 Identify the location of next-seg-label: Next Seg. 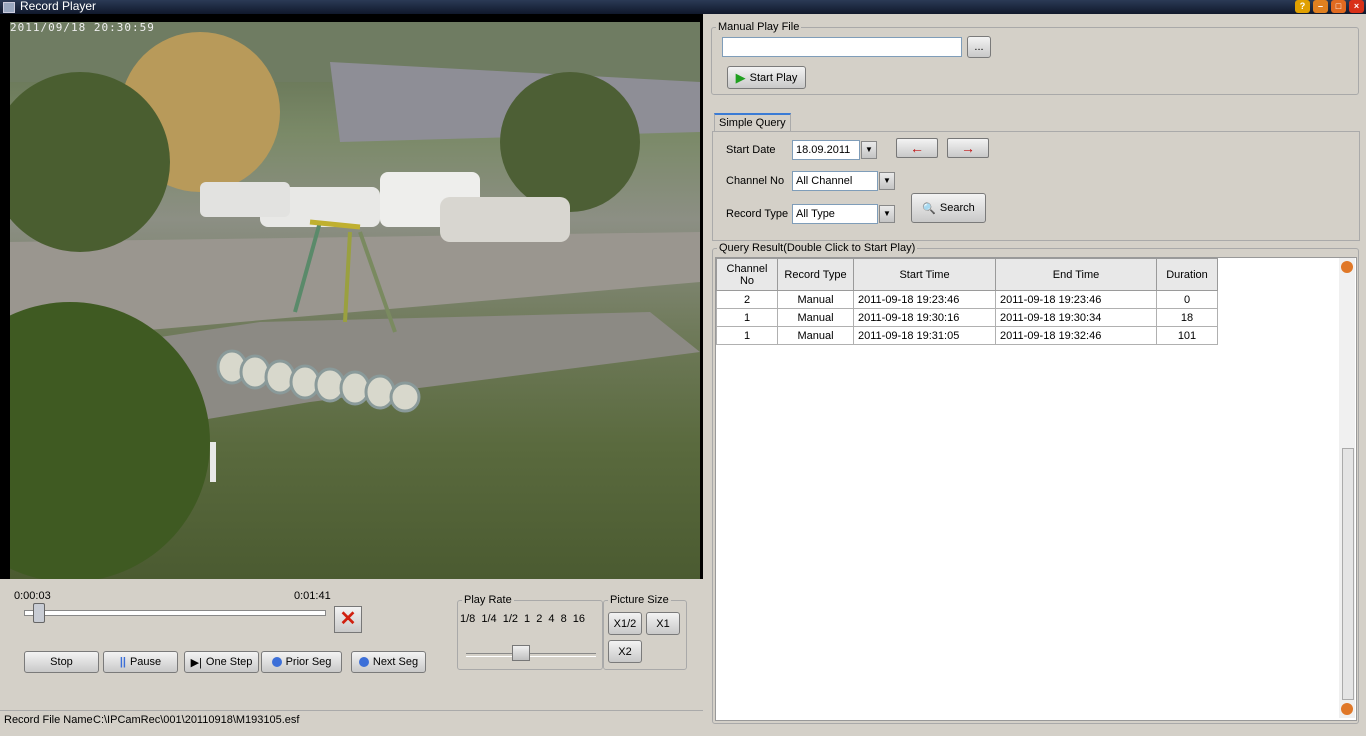
(395, 662).